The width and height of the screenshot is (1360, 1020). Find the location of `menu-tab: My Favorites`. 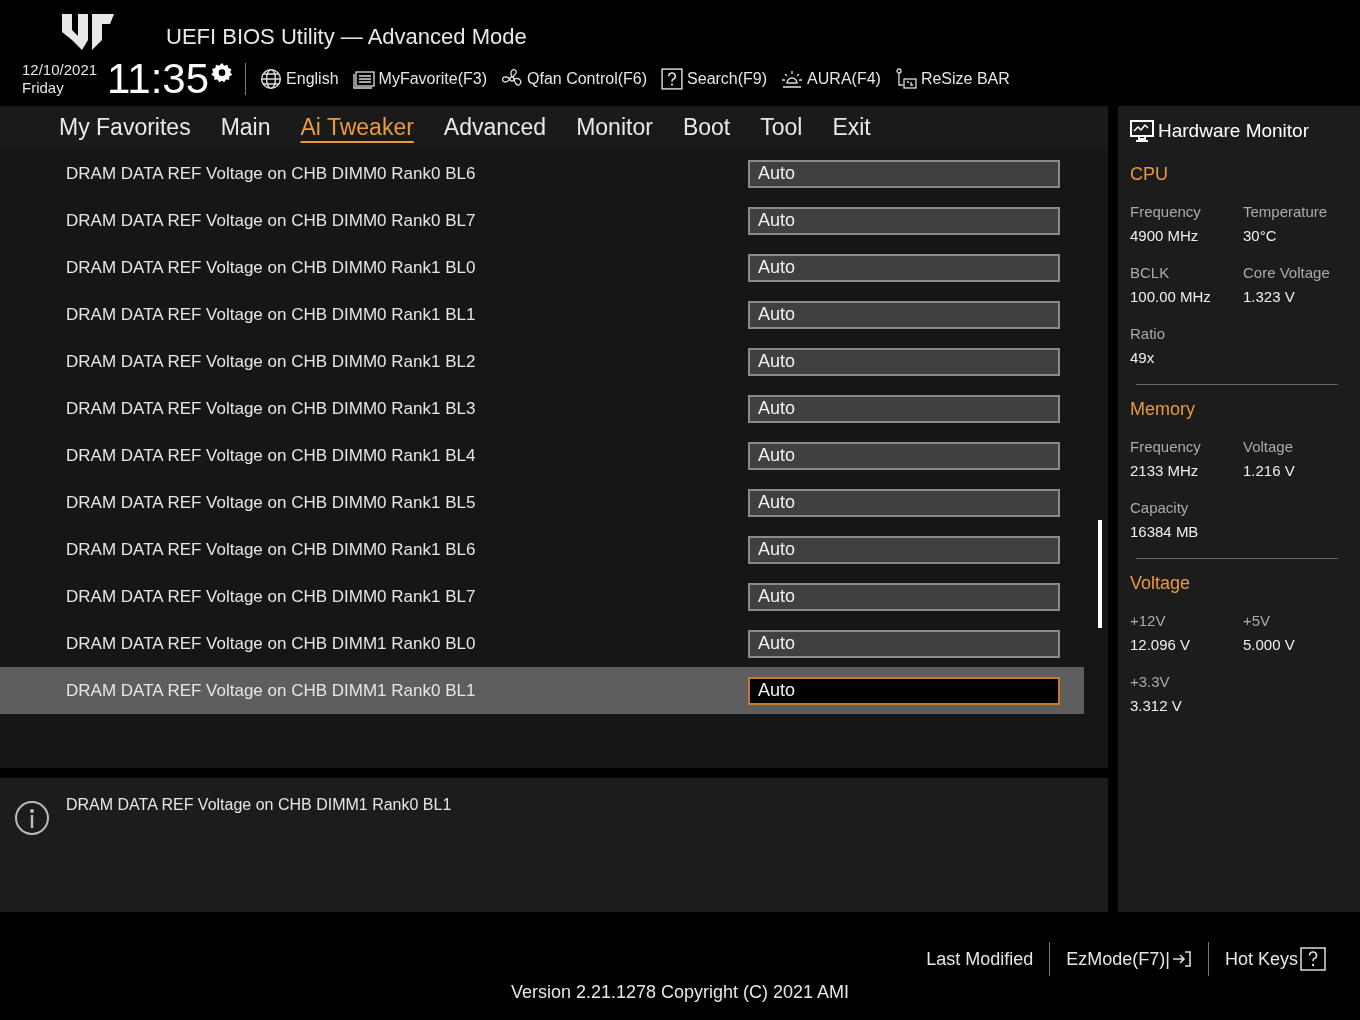

menu-tab: My Favorites is located at coordinates (125, 127).